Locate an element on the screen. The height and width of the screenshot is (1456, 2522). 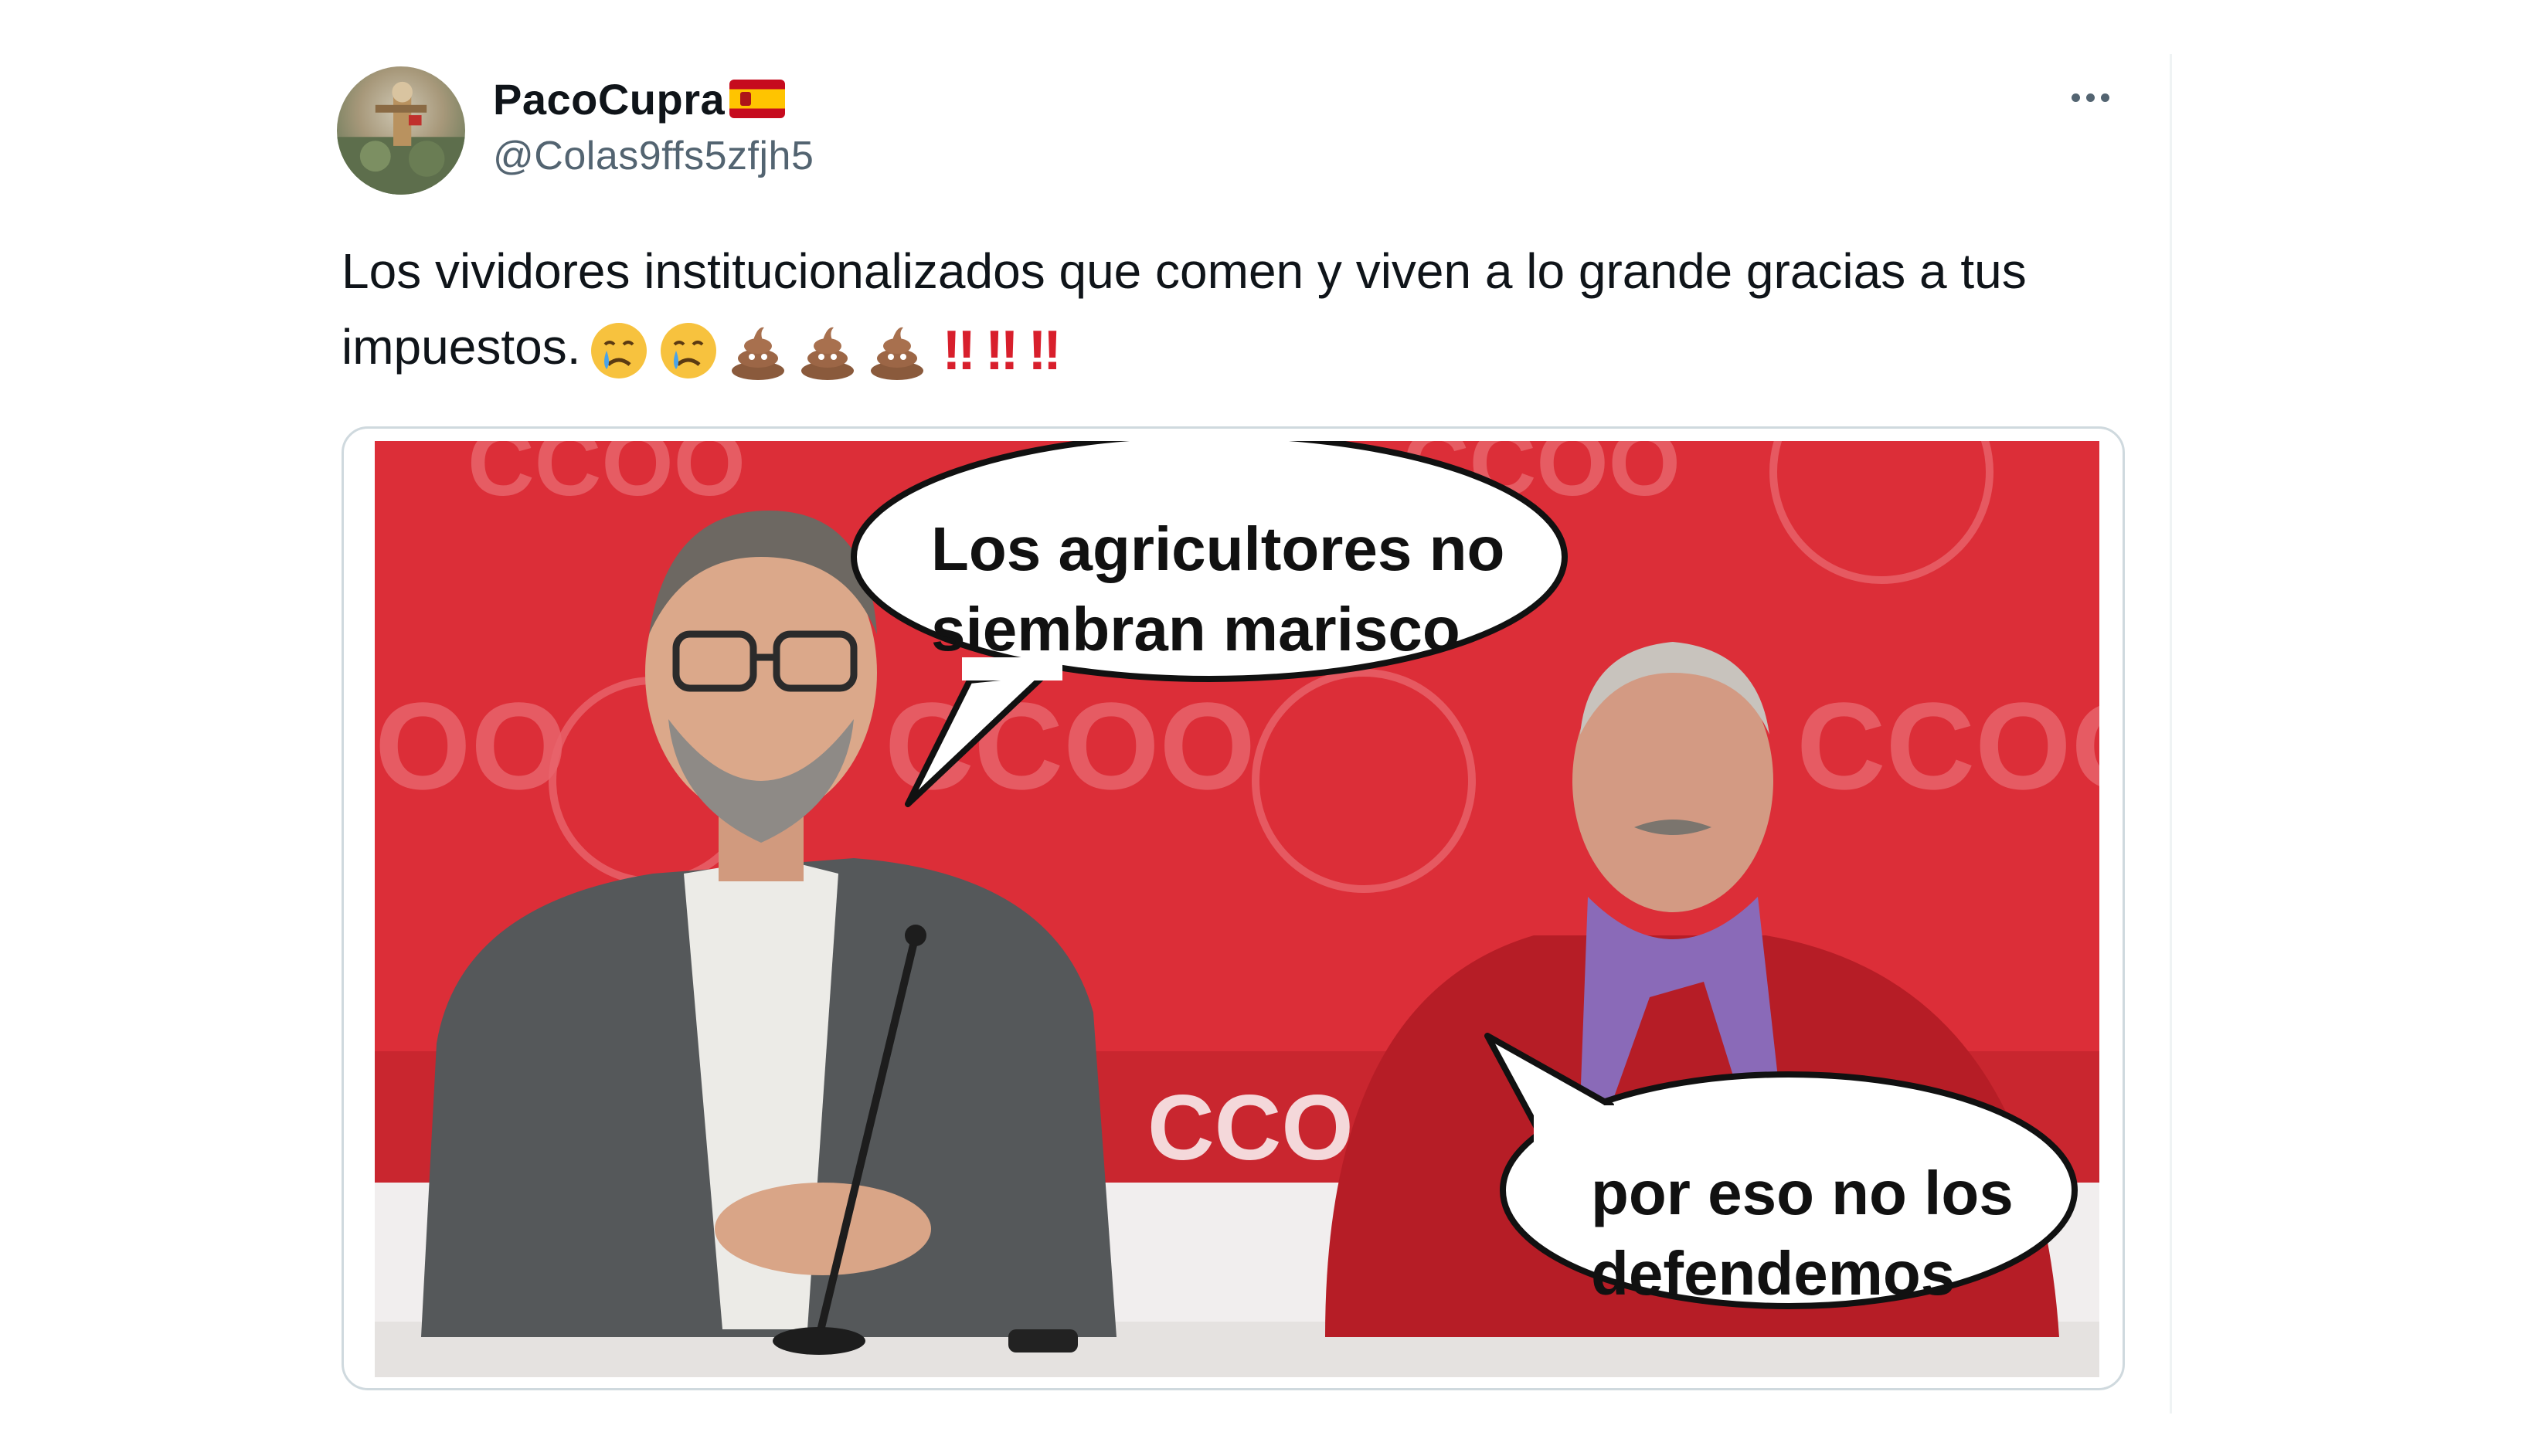
svg-text: OO is located at coordinates (471, 746).